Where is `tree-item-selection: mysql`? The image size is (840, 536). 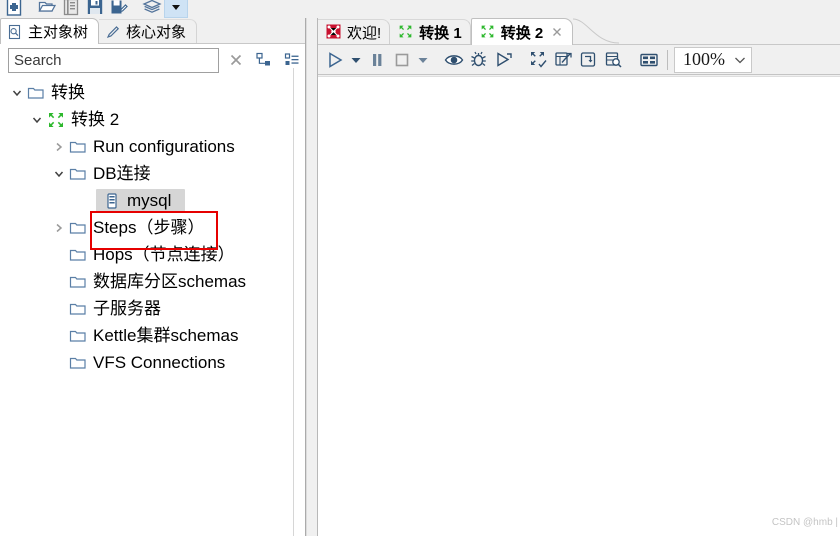
tree-item-selection: mysql is located at coordinates (141, 200).